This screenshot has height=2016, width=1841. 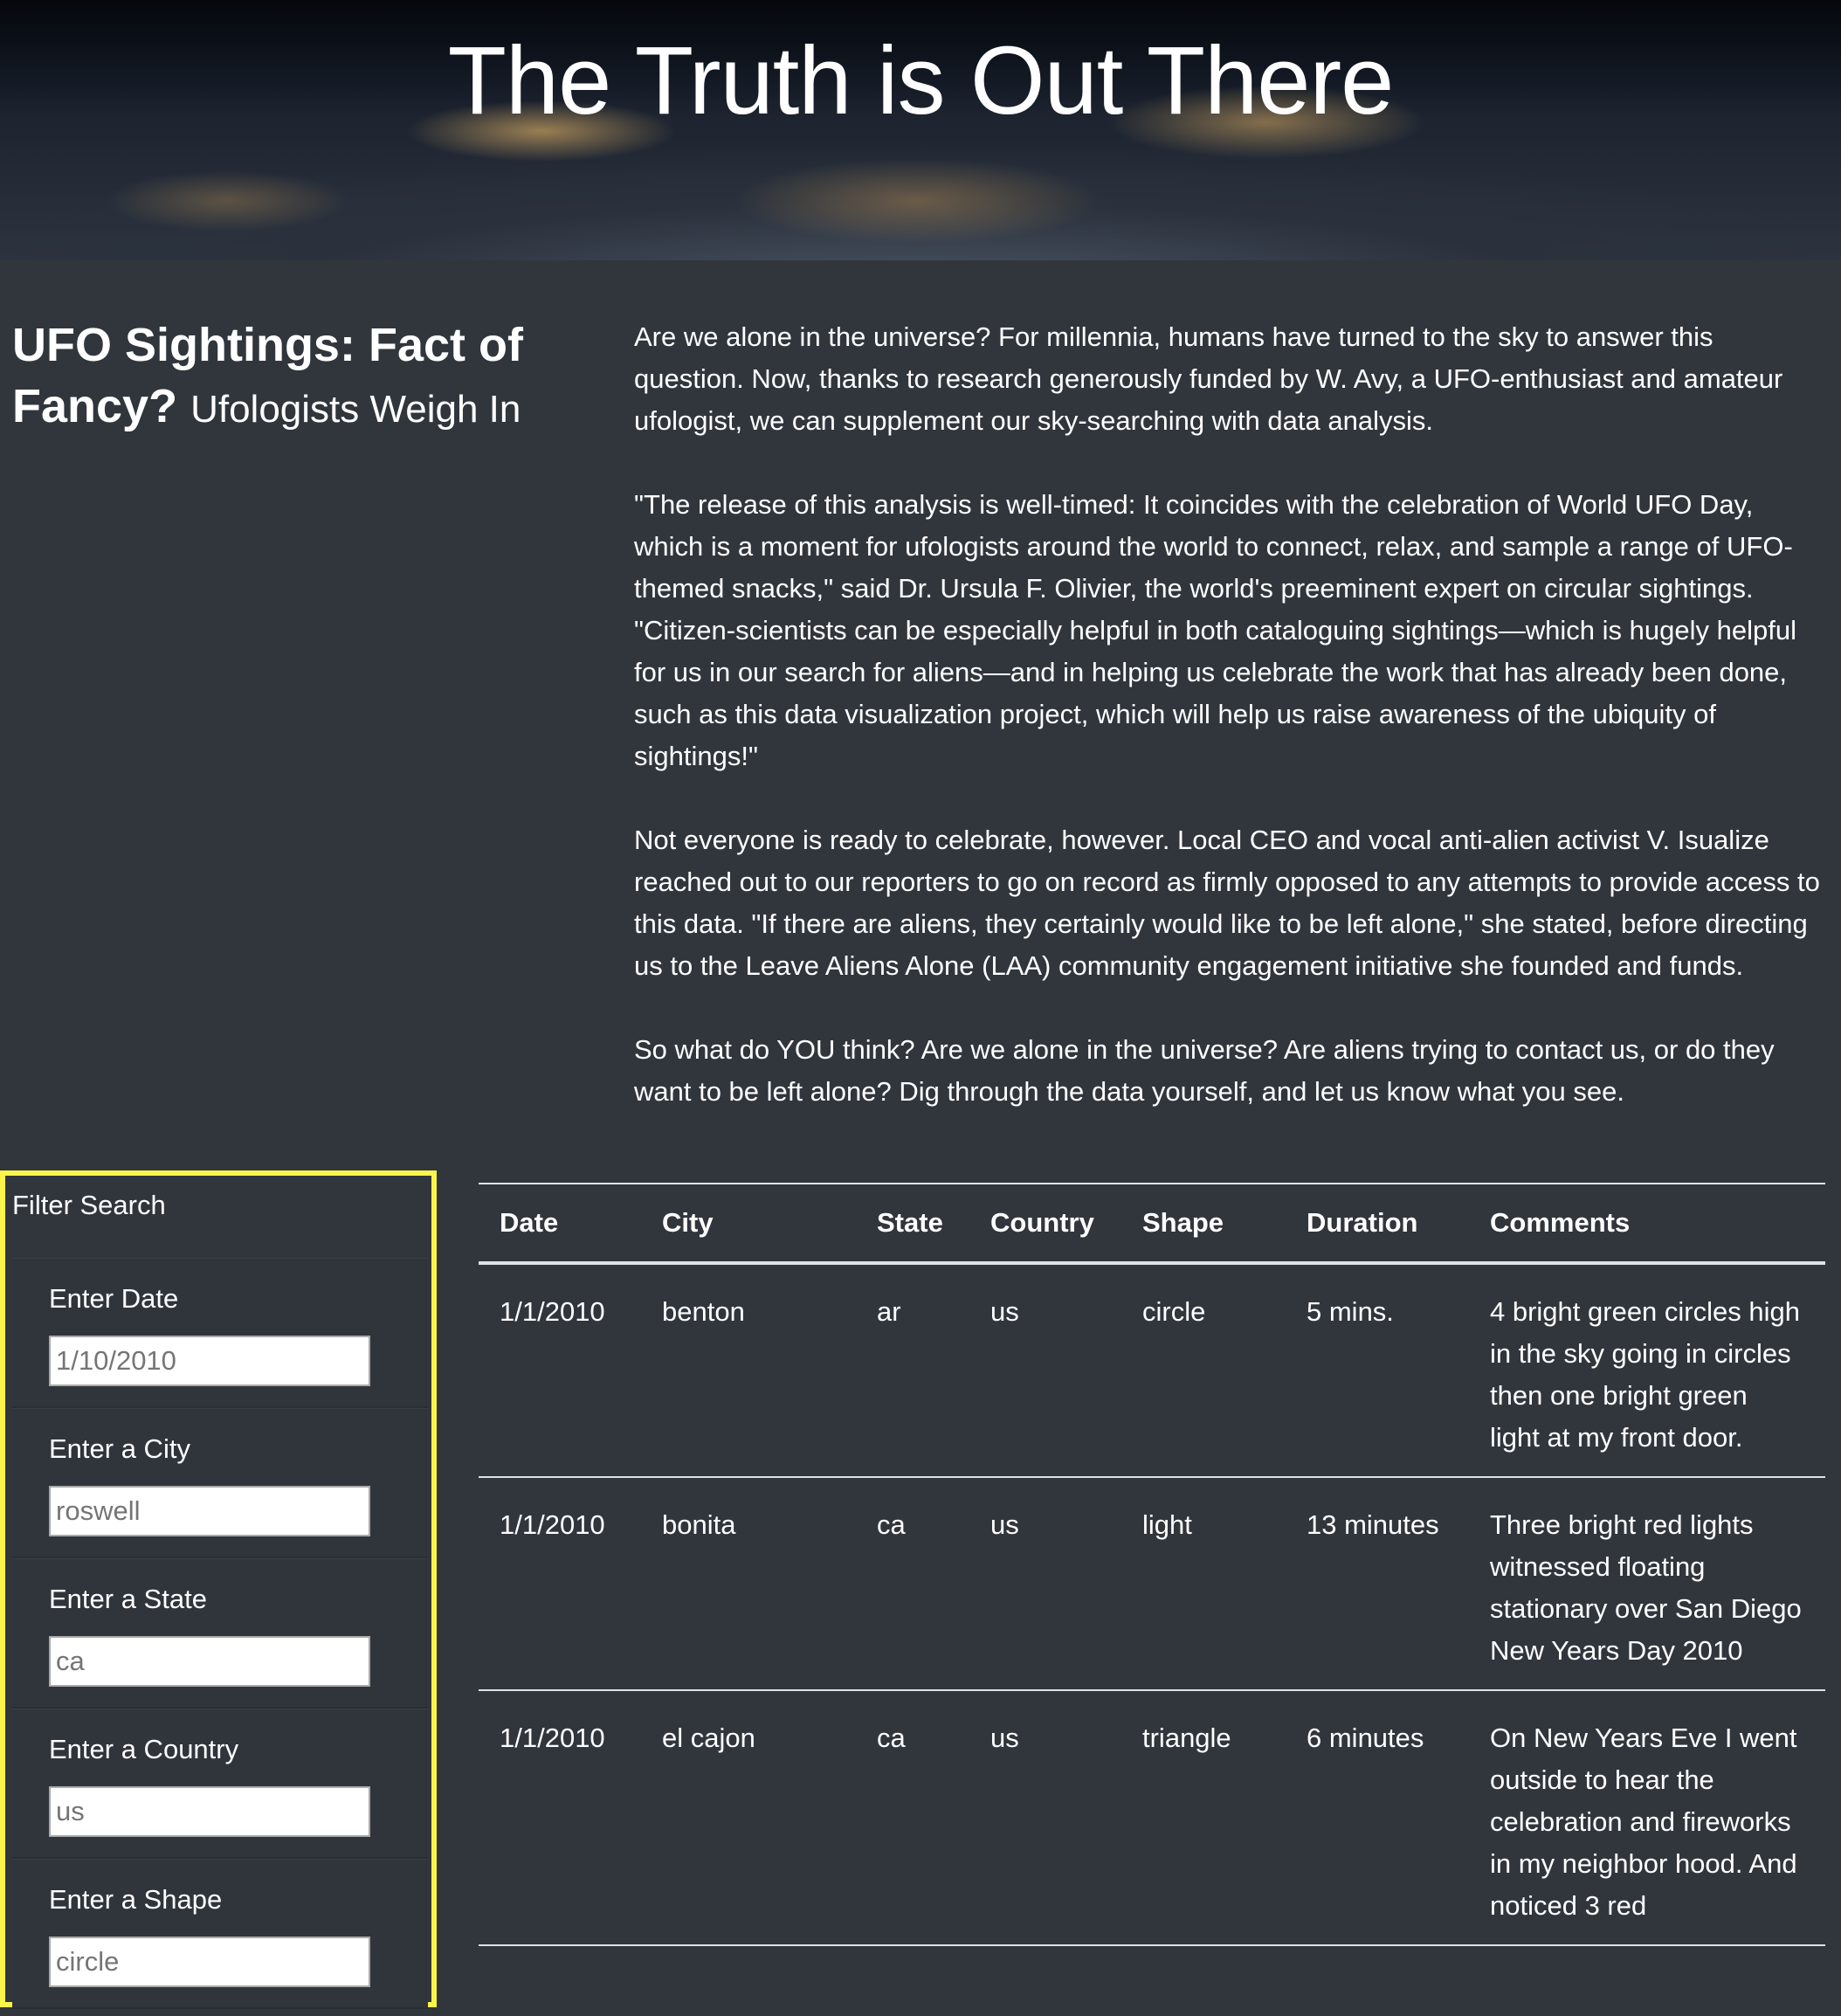 What do you see at coordinates (209, 1361) in the screenshot?
I see `date-input` at bounding box center [209, 1361].